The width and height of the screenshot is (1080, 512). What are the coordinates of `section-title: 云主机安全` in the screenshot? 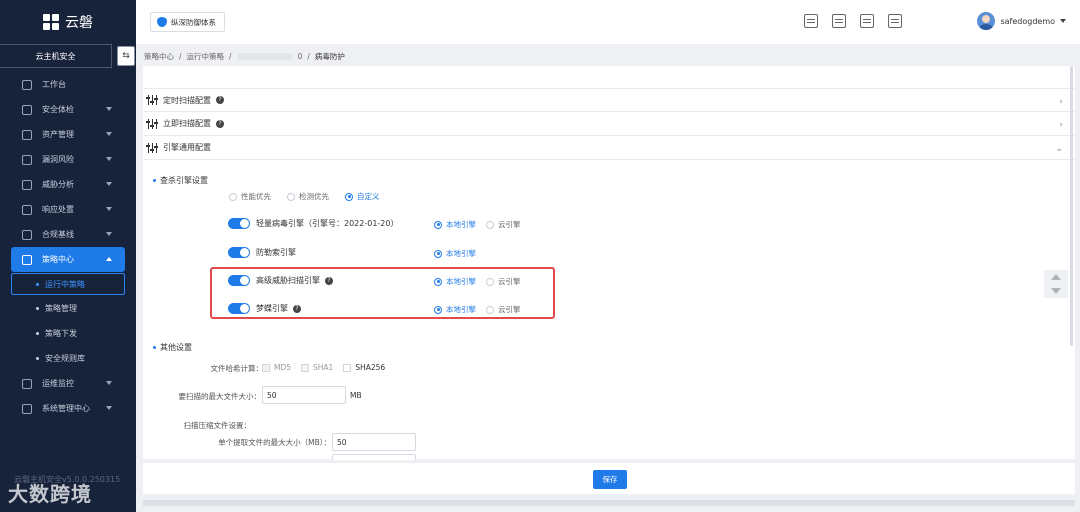 It's located at (56, 56).